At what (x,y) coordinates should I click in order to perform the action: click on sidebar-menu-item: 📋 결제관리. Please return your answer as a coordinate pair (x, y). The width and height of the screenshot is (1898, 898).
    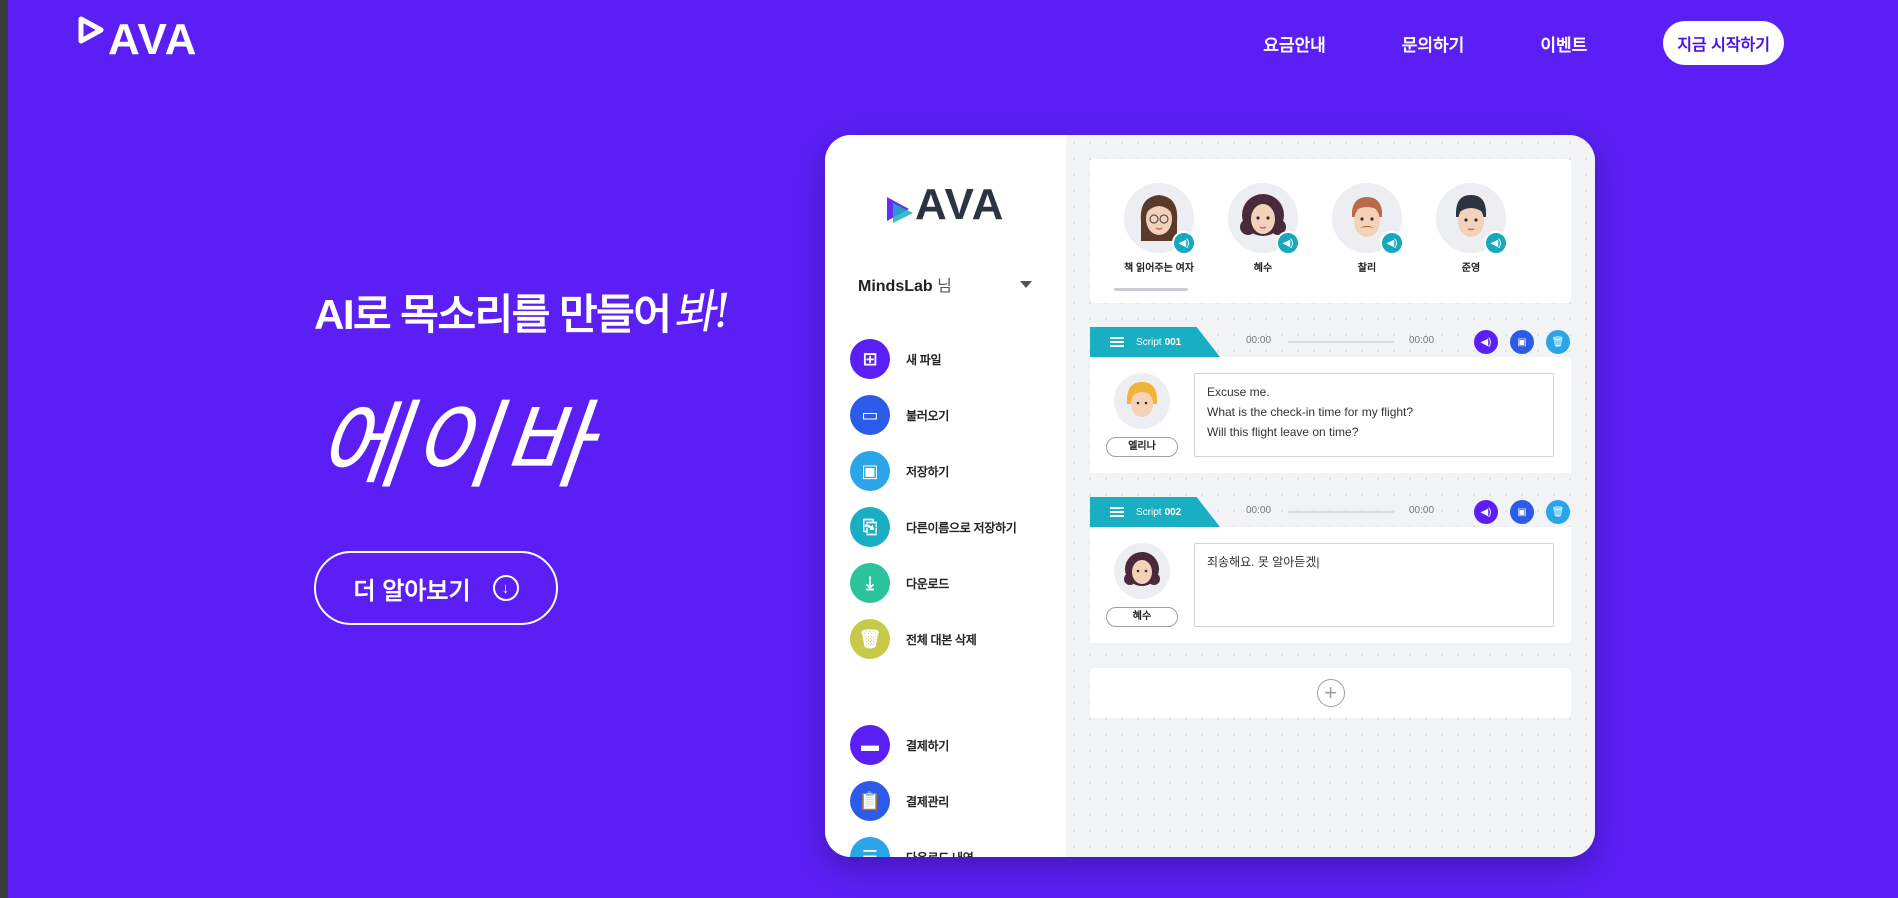
    Looking at the image, I should click on (911, 801).